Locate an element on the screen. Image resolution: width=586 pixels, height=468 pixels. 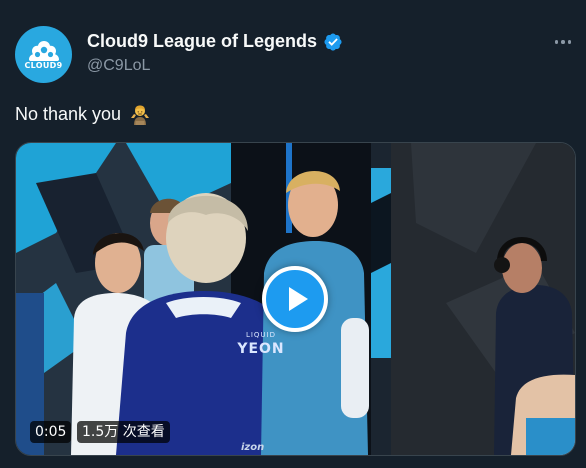
tweet-text: No thank you is located at coordinates (83, 114).